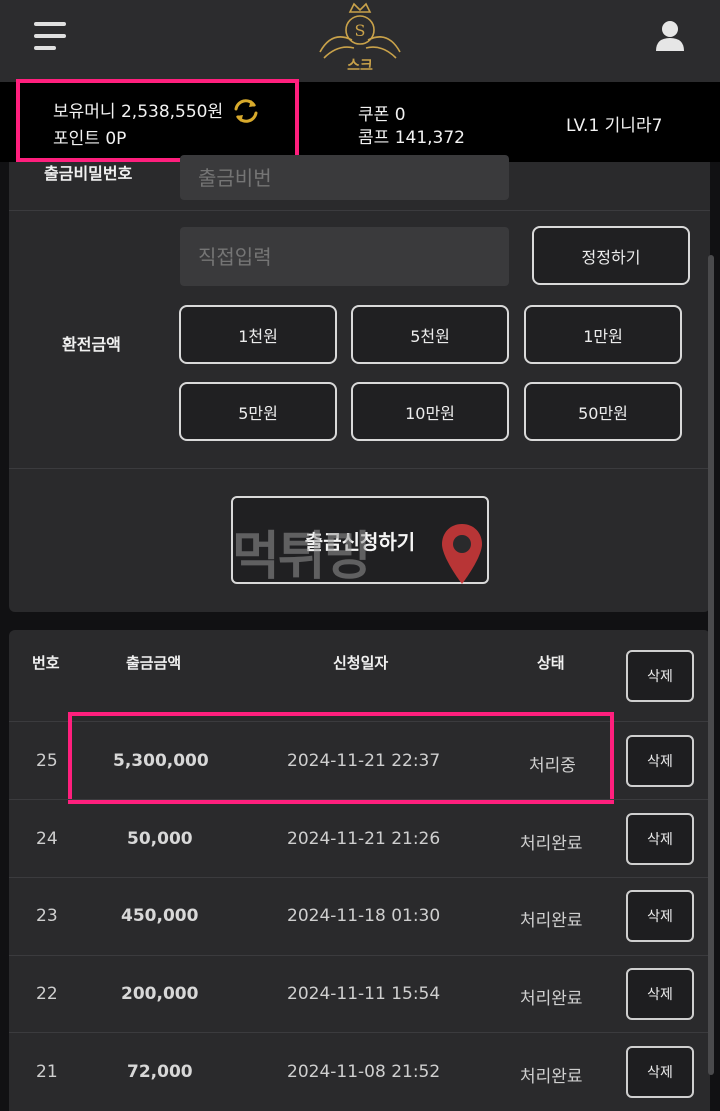 This screenshot has height=1111, width=720. What do you see at coordinates (551, 663) in the screenshot?
I see `header-status: 상태` at bounding box center [551, 663].